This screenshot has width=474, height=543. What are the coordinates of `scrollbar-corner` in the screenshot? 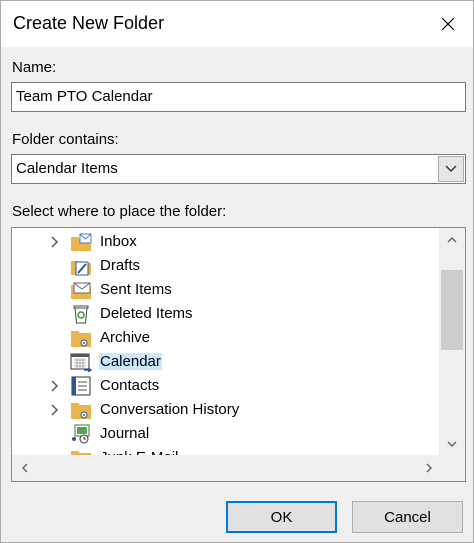 It's located at (452, 468).